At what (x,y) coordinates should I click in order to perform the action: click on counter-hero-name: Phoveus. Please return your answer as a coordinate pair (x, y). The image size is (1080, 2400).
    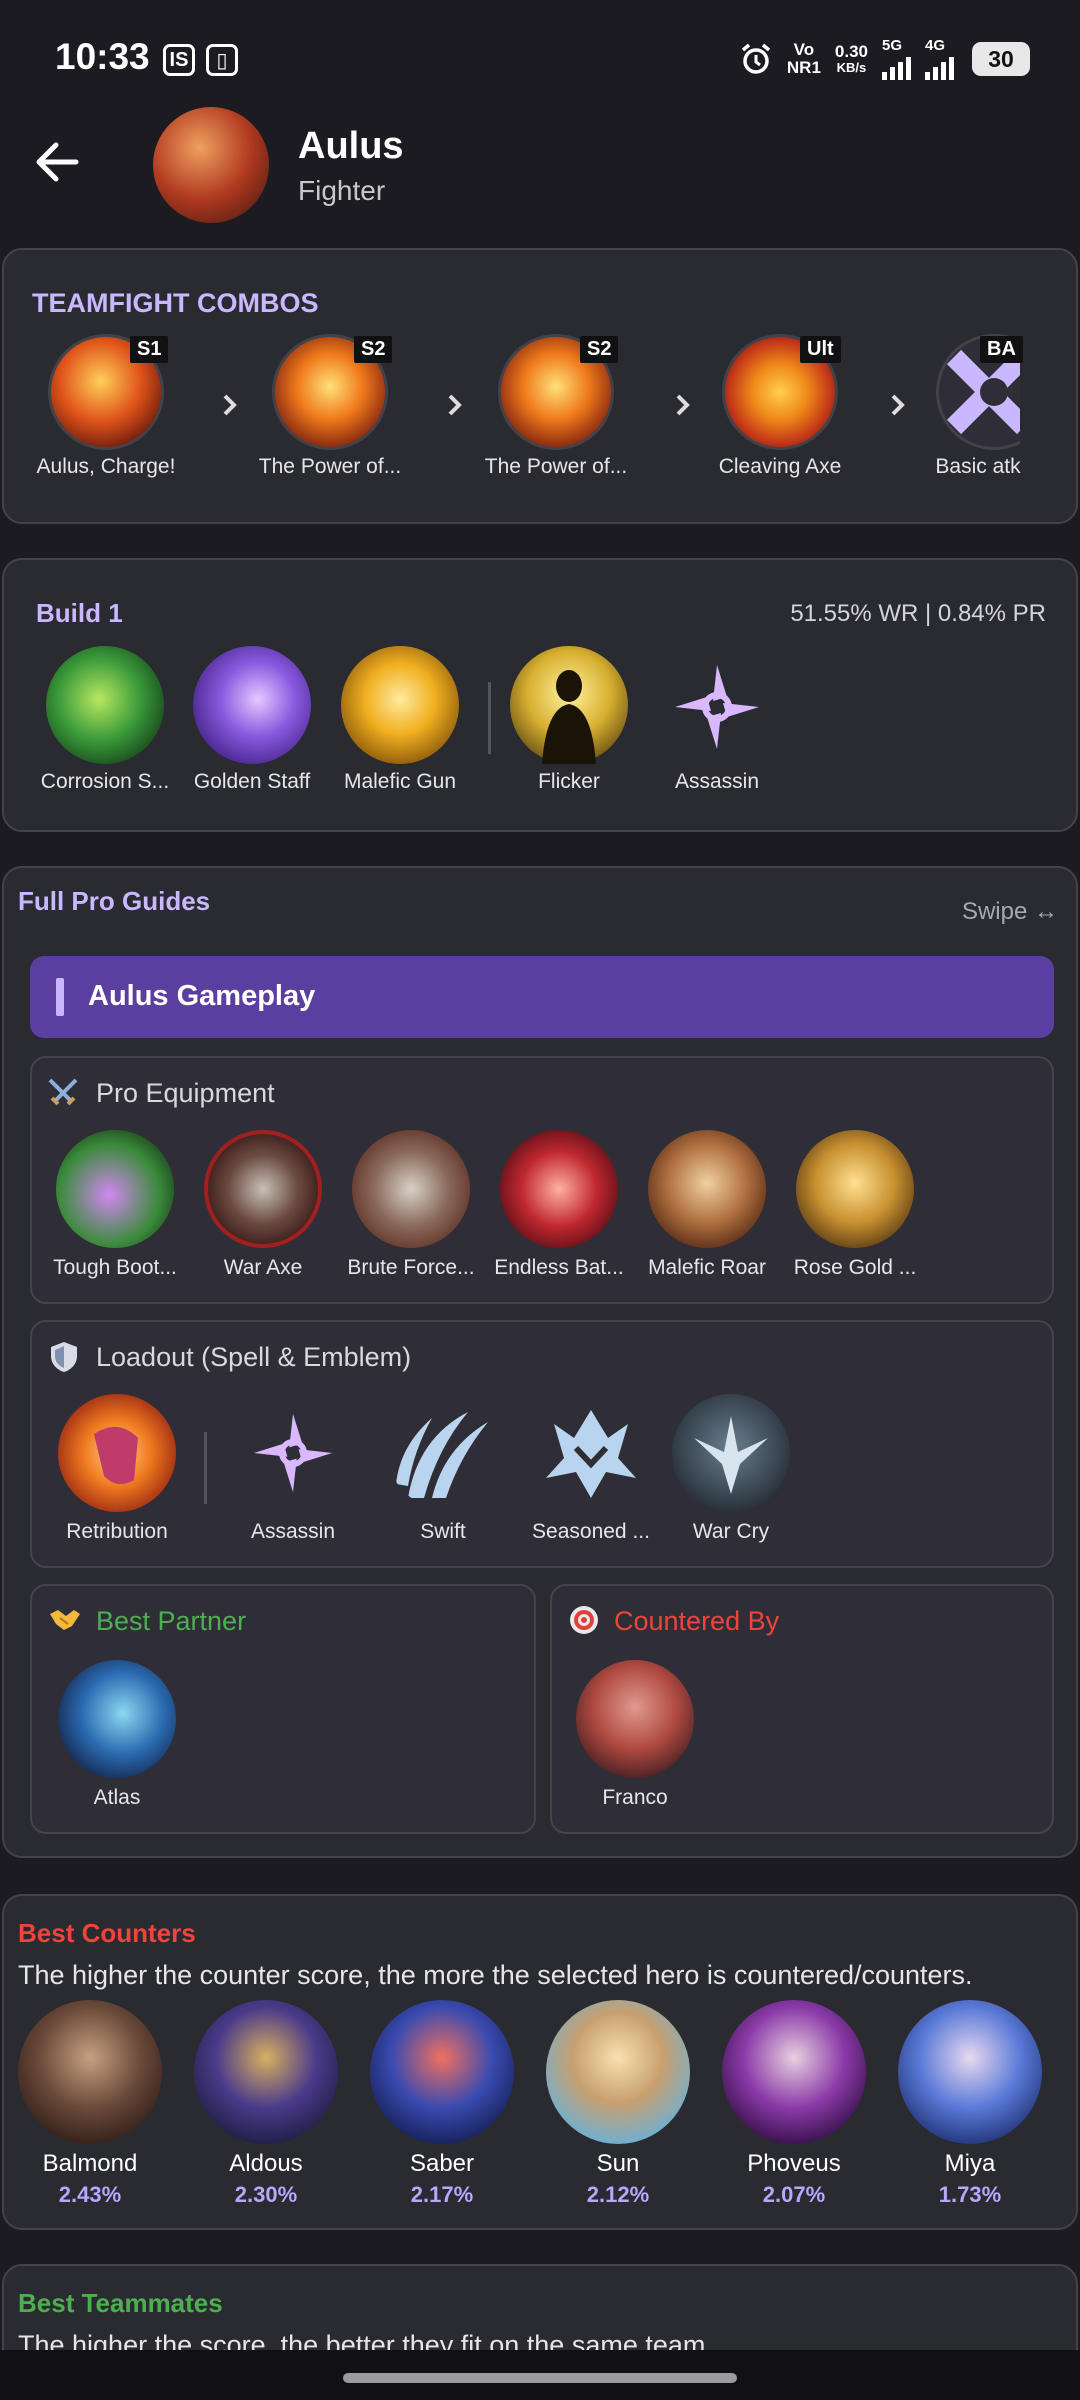
    Looking at the image, I should click on (794, 2163).